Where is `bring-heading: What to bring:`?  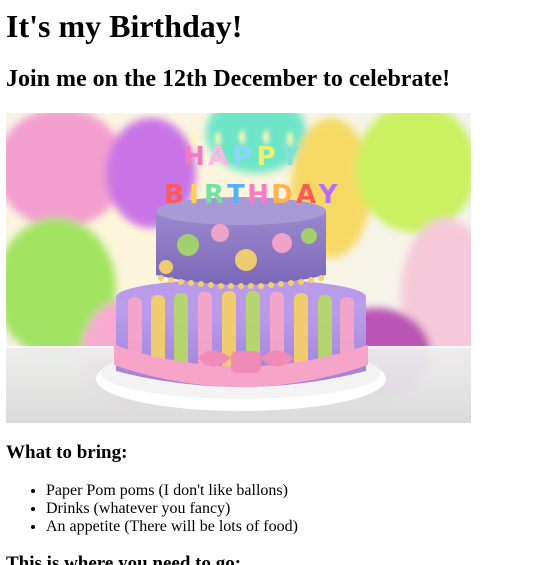 bring-heading: What to bring: is located at coordinates (67, 452).